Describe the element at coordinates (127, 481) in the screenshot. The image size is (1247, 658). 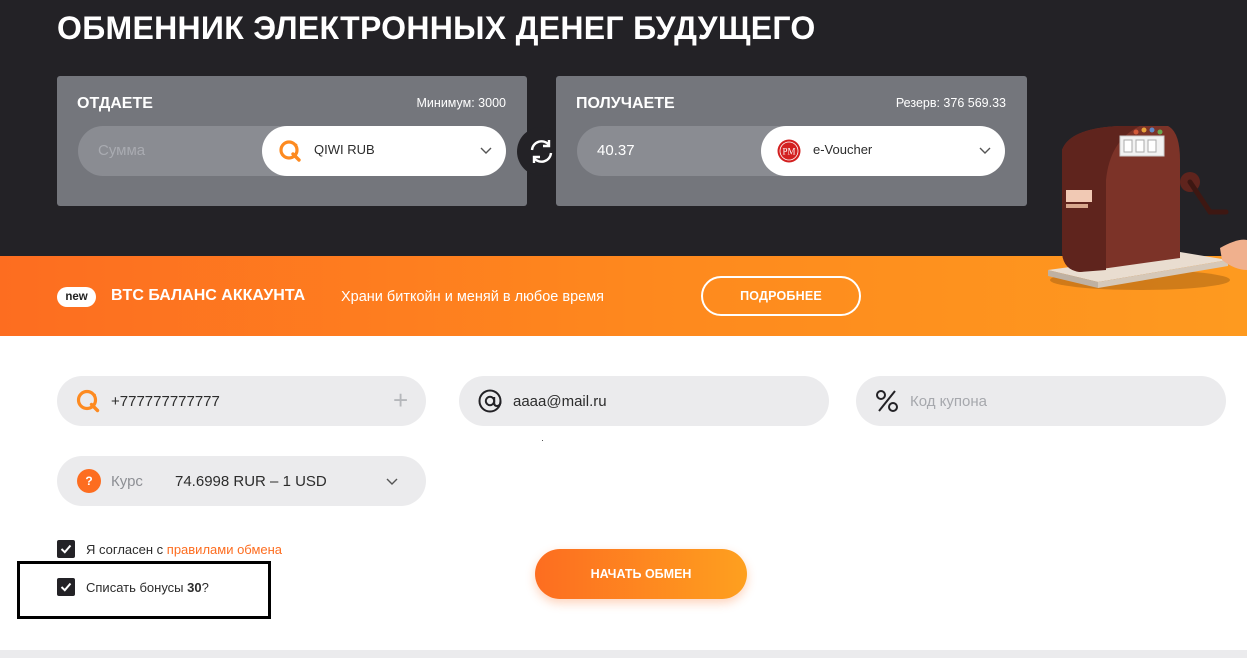
I see `rate-label: Курс` at that location.